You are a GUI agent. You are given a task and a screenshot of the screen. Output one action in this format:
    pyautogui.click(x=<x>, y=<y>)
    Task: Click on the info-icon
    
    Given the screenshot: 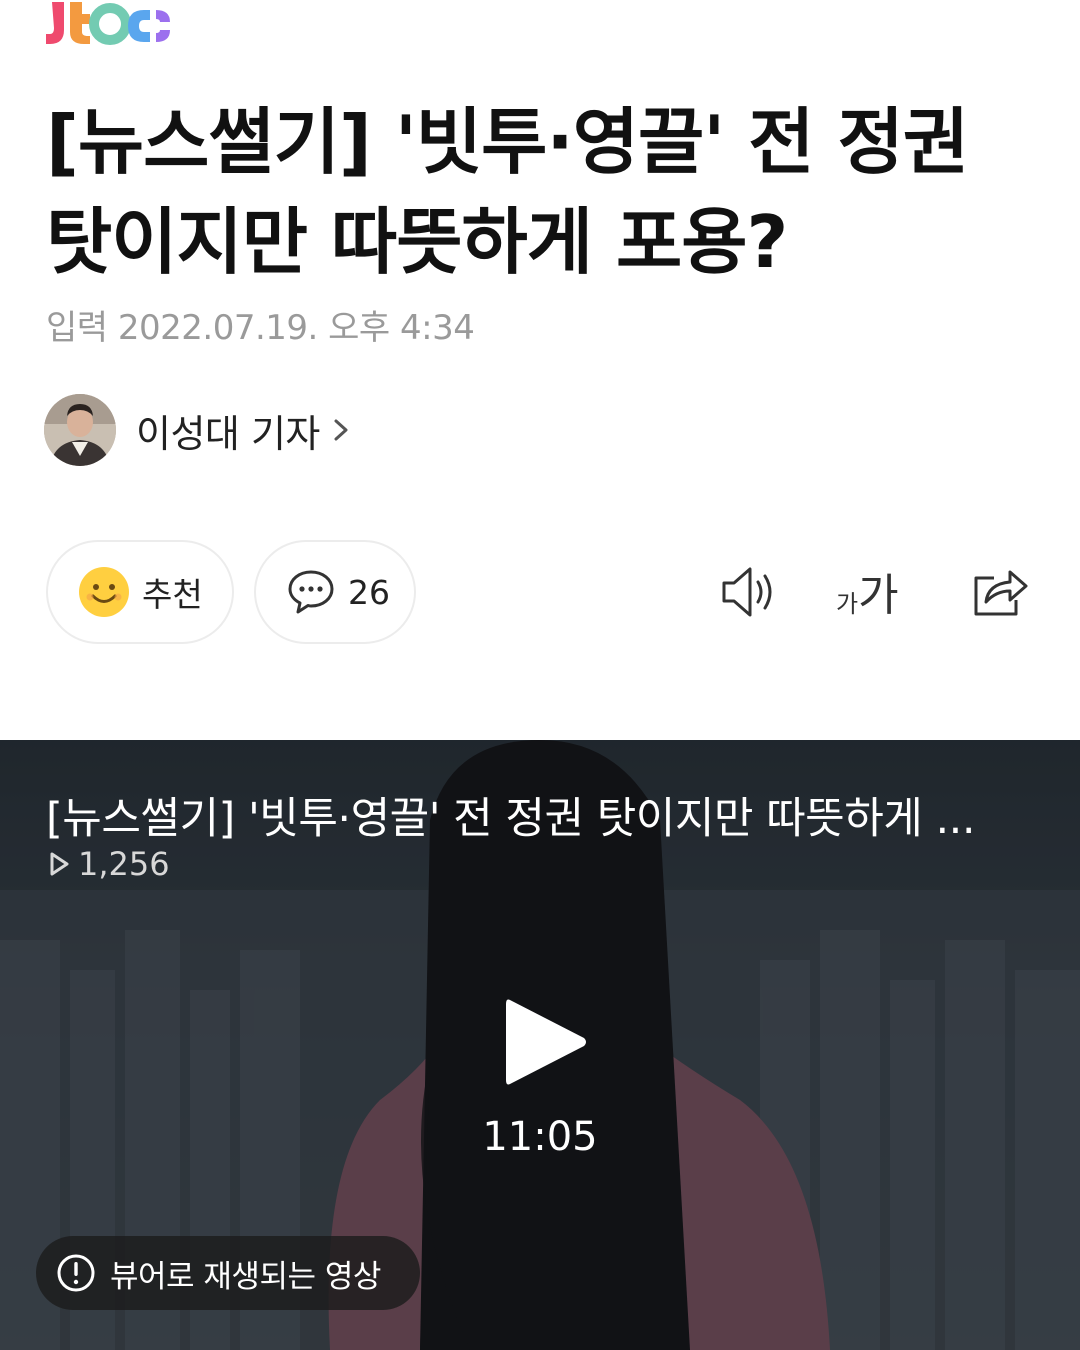 What is the action you would take?
    pyautogui.click(x=76, y=1273)
    